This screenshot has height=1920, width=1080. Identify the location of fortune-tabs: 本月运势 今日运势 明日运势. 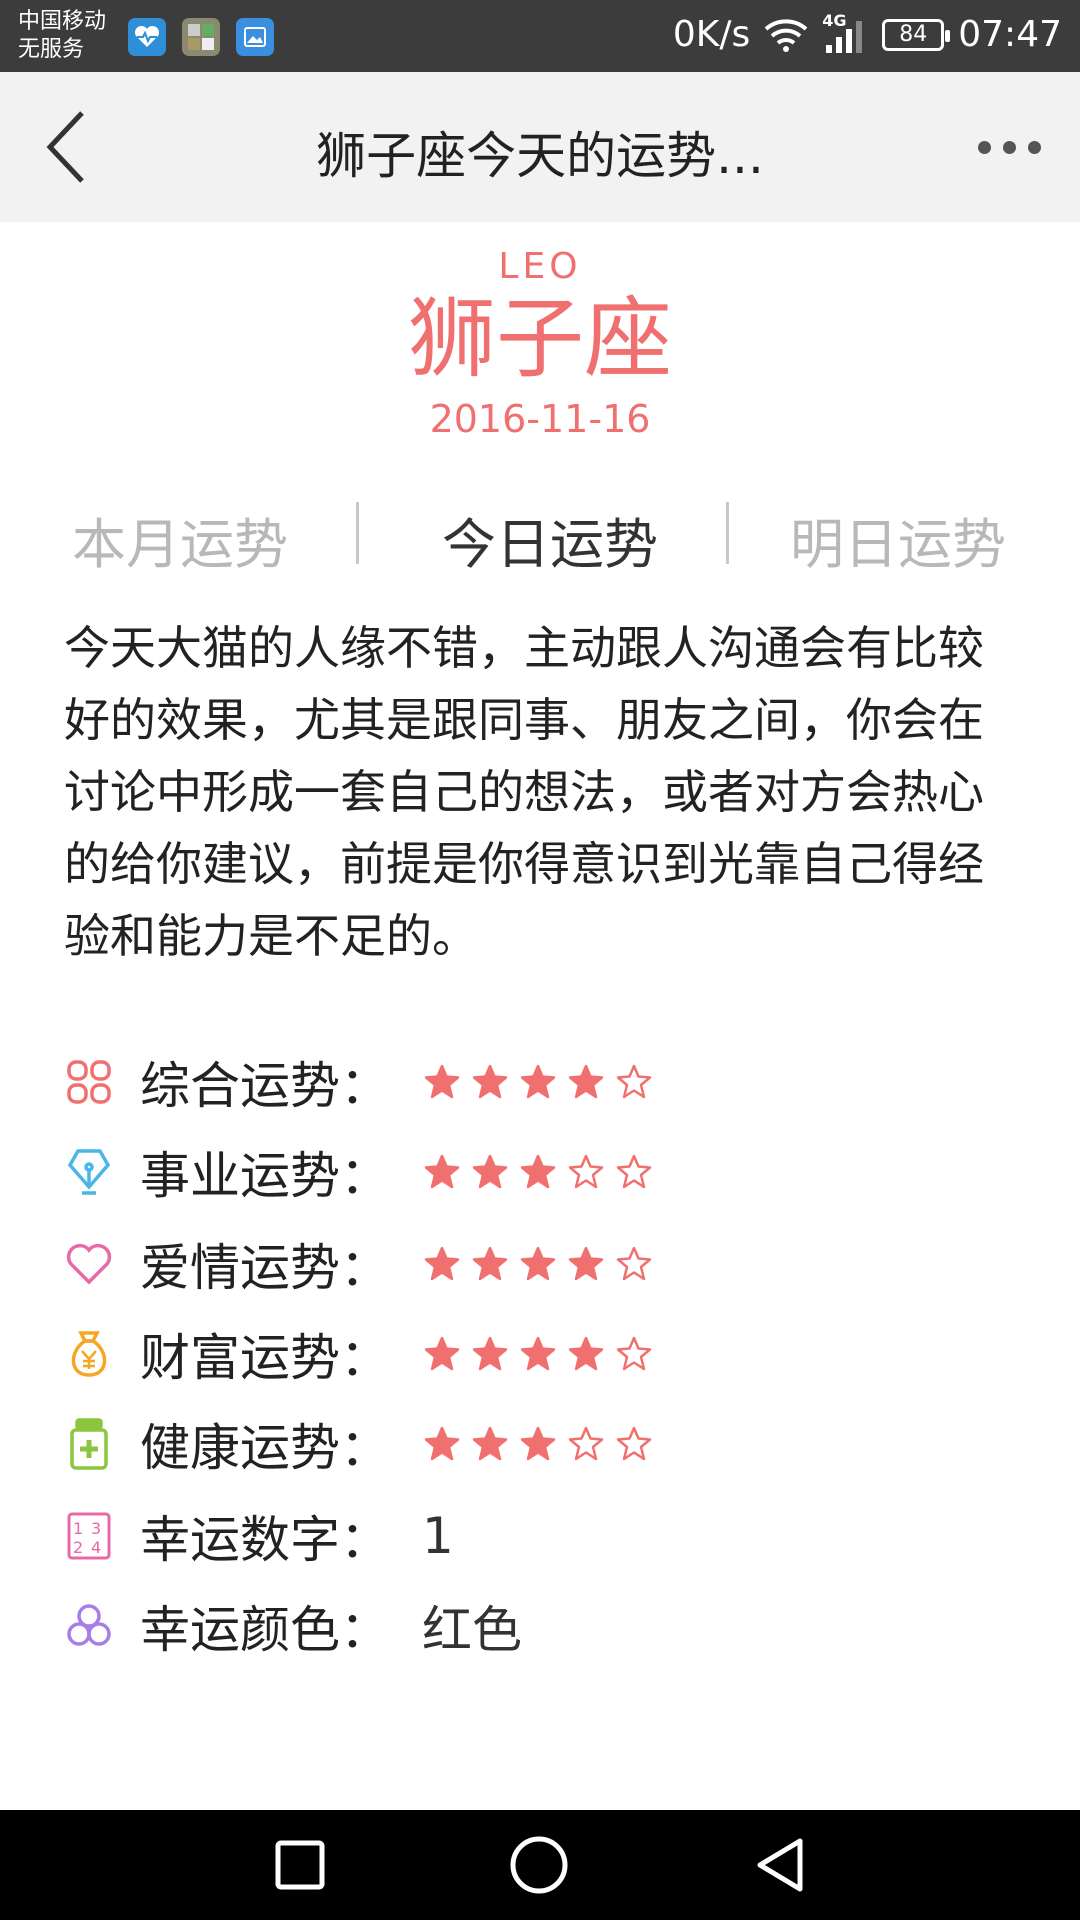
(540, 535).